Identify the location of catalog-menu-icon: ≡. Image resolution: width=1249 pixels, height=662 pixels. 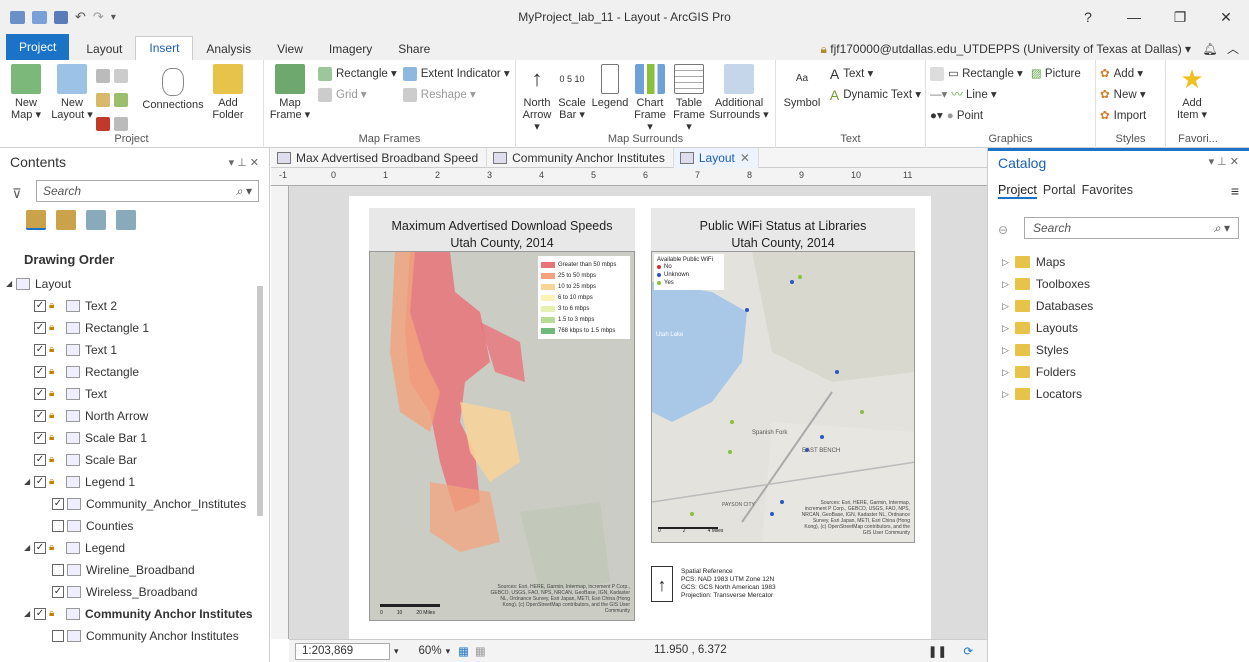
(1235, 191).